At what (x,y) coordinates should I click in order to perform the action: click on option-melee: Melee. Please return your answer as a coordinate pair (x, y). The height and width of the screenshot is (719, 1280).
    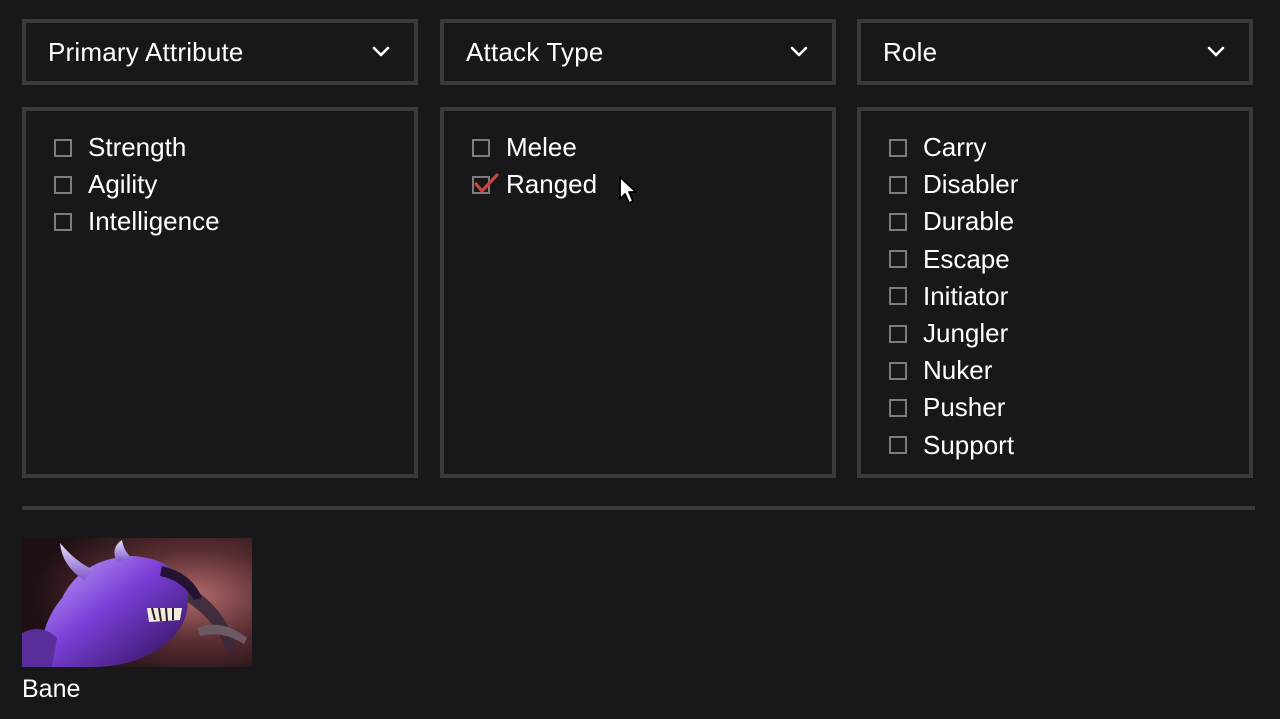
    Looking at the image, I should click on (652, 147).